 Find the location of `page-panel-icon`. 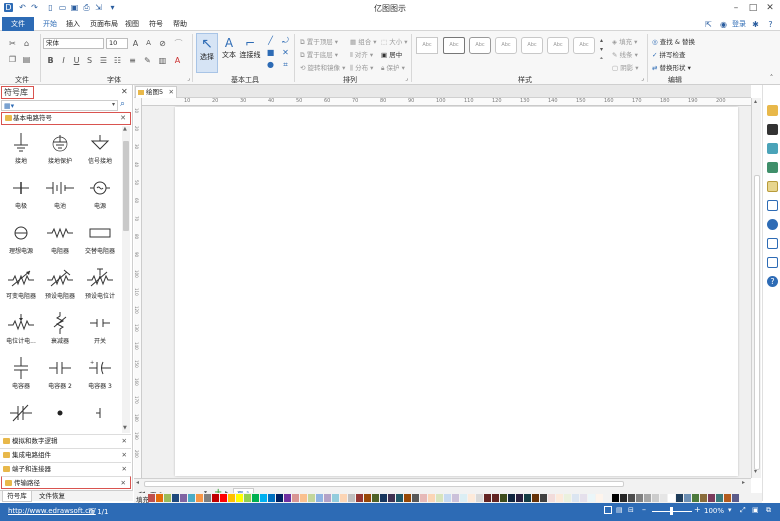

page-panel-icon is located at coordinates (772, 243).